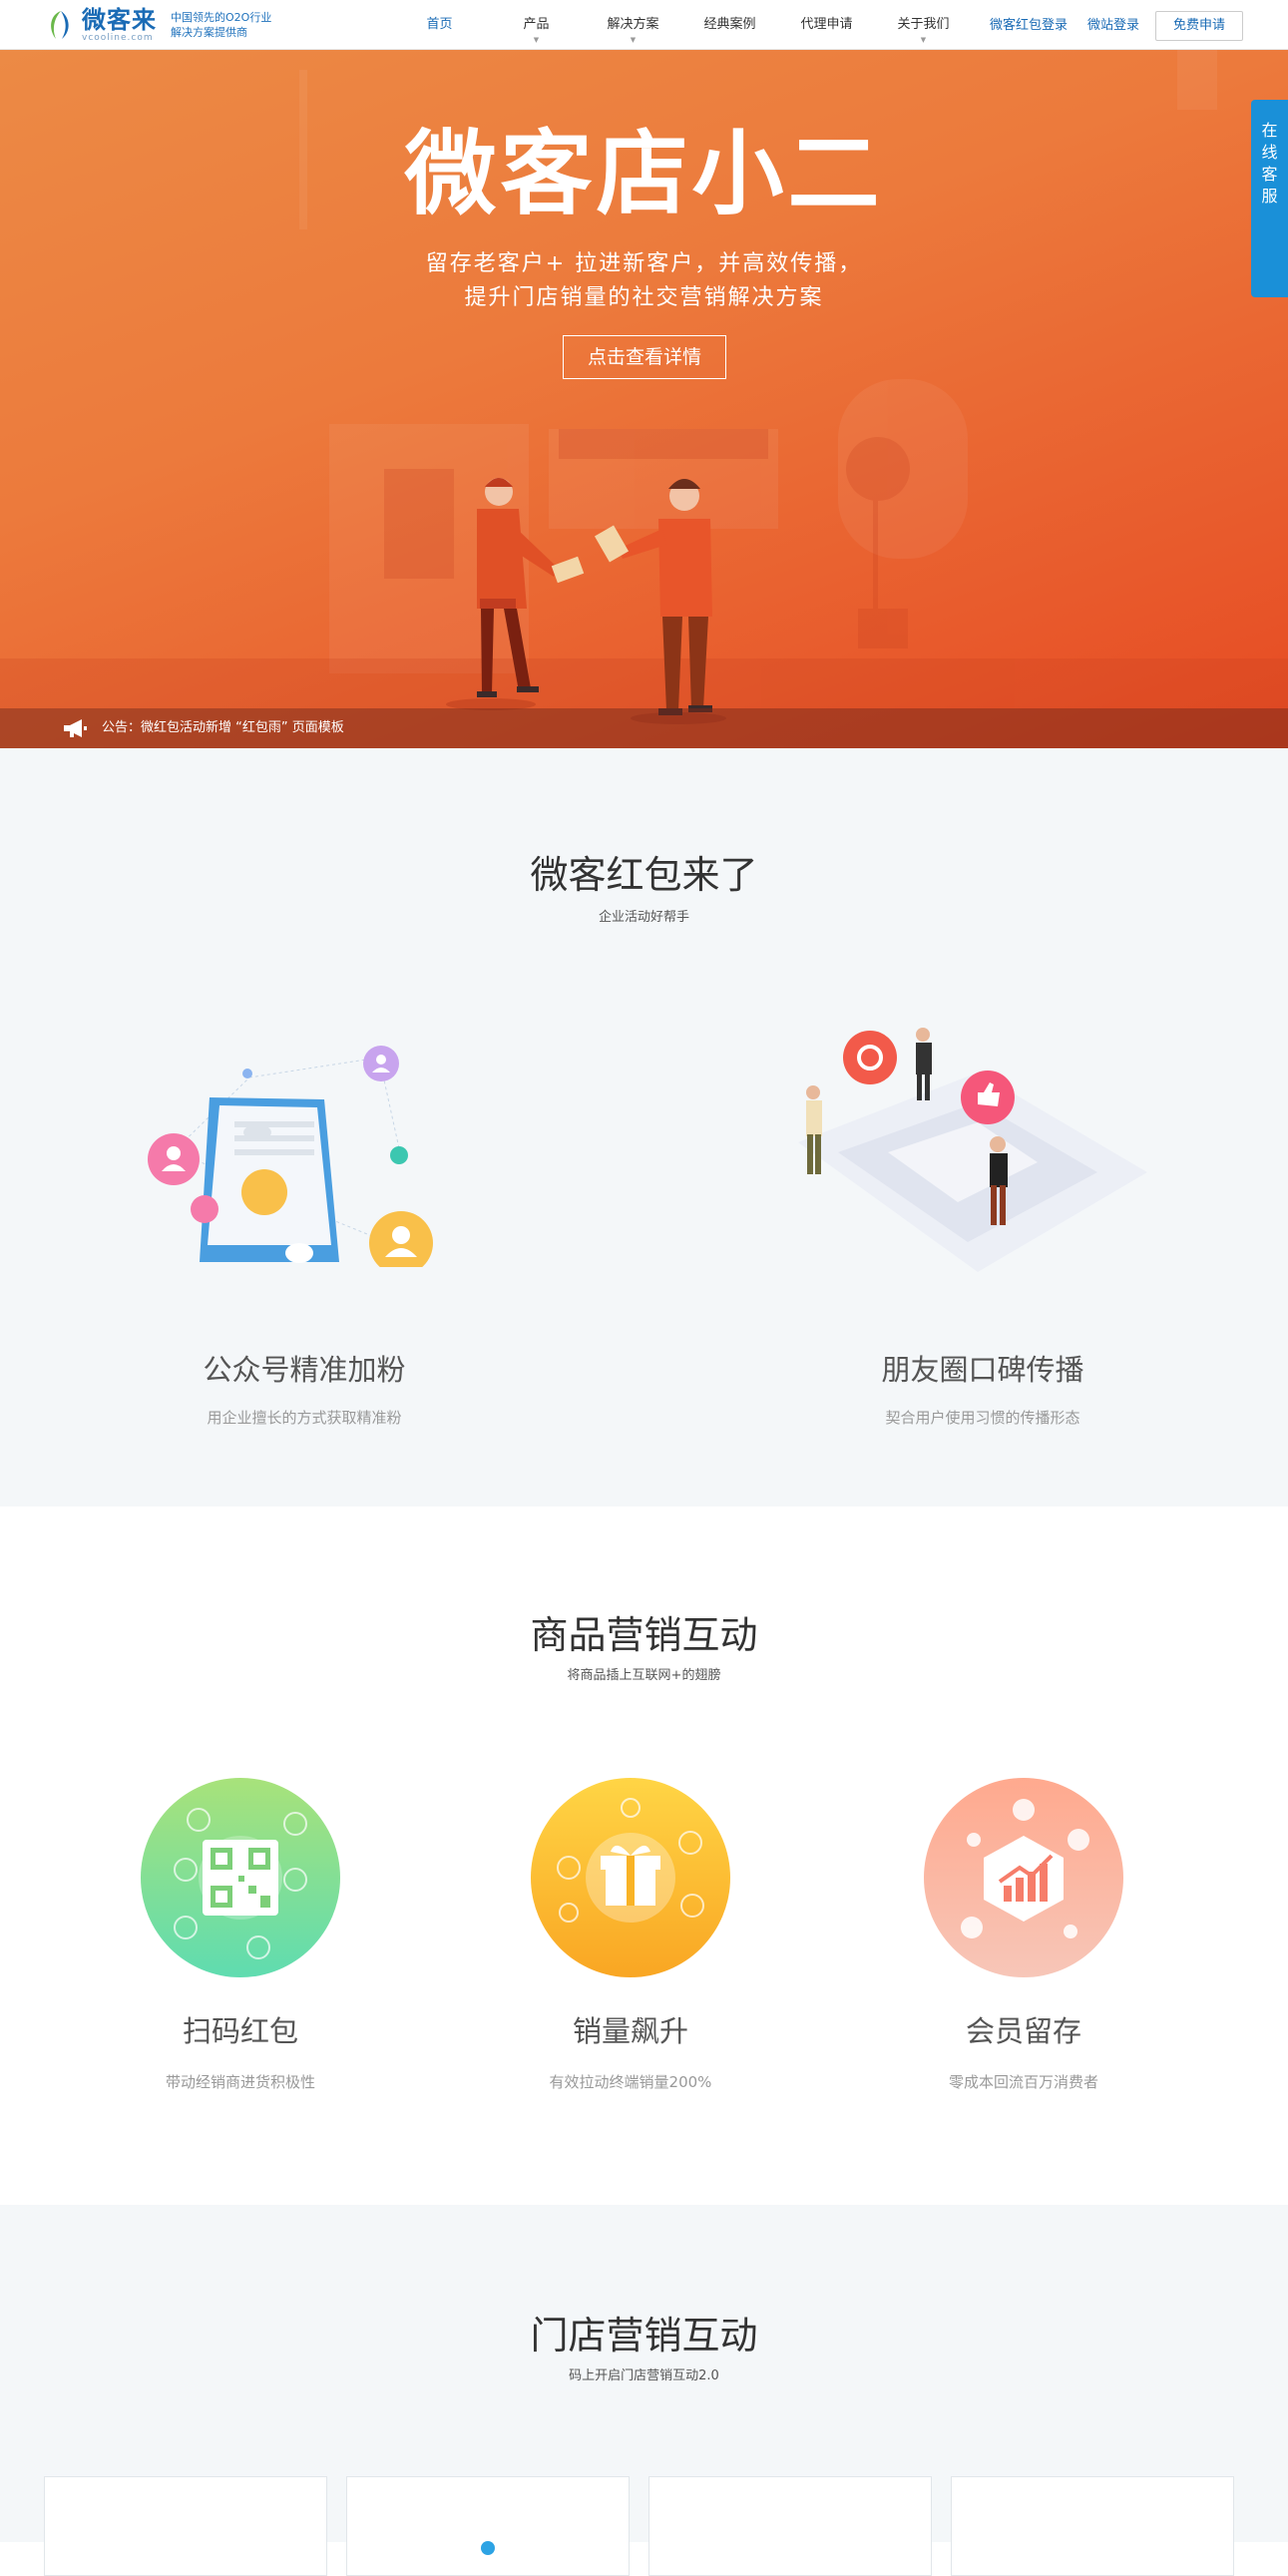 Image resolution: width=1288 pixels, height=2576 pixels. I want to click on feature-title-sales: 销量飙升, so click(630, 2031).